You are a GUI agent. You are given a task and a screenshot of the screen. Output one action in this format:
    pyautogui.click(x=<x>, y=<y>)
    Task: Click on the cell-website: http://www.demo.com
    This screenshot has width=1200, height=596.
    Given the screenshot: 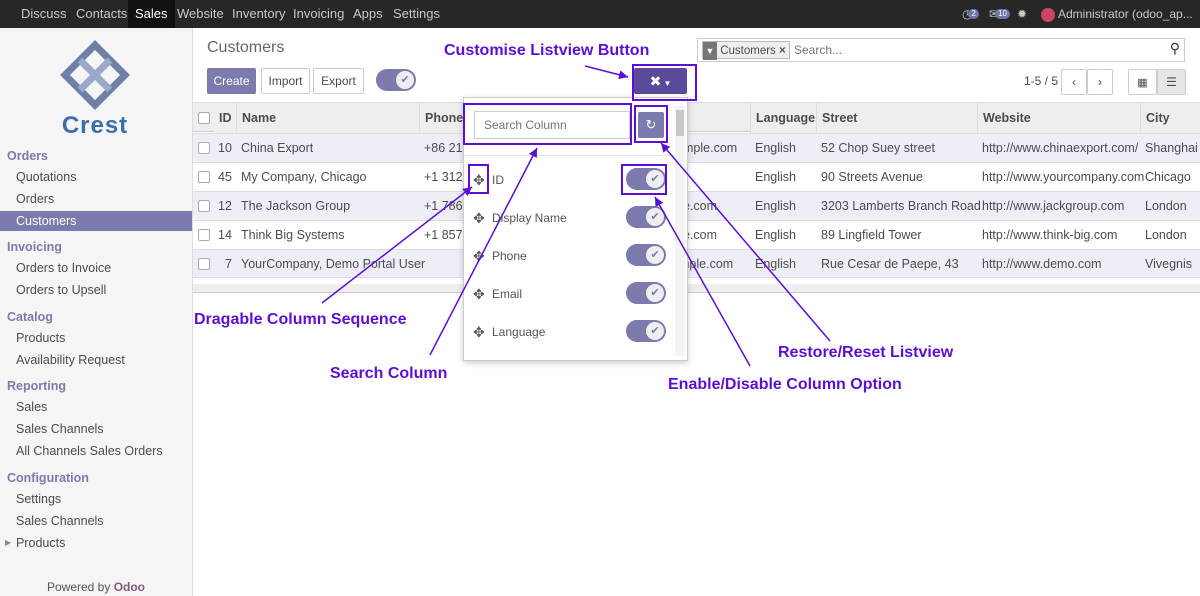 What is the action you would take?
    pyautogui.click(x=1042, y=264)
    